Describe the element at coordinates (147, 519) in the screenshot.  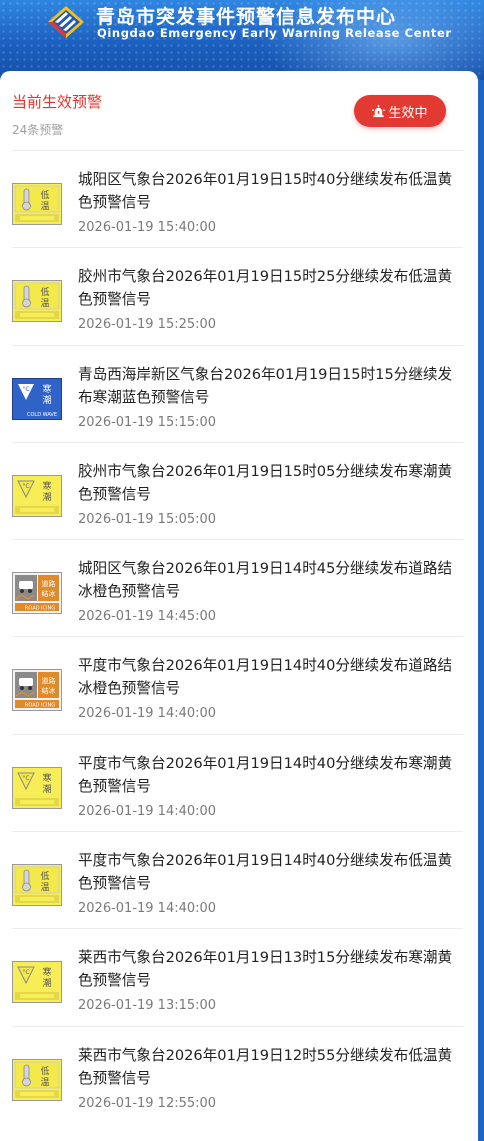
I see `warning-timestamp: 2026-01-19 15:05:00` at that location.